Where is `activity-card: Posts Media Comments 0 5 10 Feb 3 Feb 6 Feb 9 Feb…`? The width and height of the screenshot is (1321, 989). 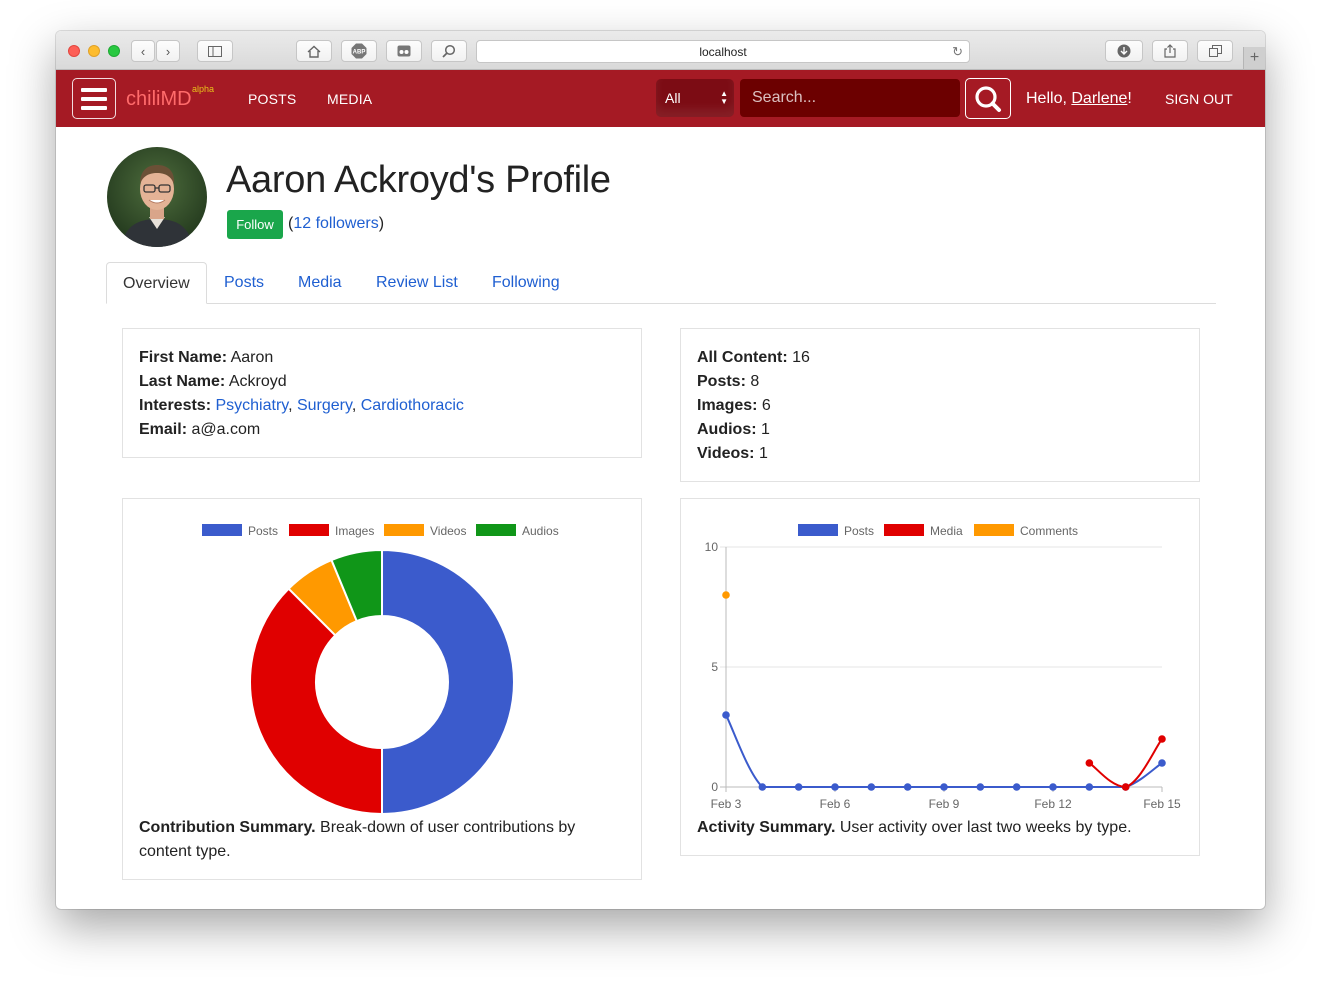
activity-card: Posts Media Comments 0 5 10 Feb 3 Feb 6 Feb 9 Feb… is located at coordinates (940, 677).